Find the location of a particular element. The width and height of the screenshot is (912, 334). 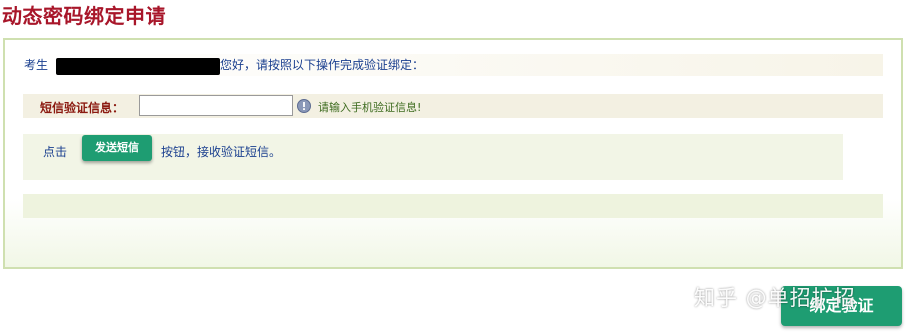

click-label: 点击 is located at coordinates (55, 152).